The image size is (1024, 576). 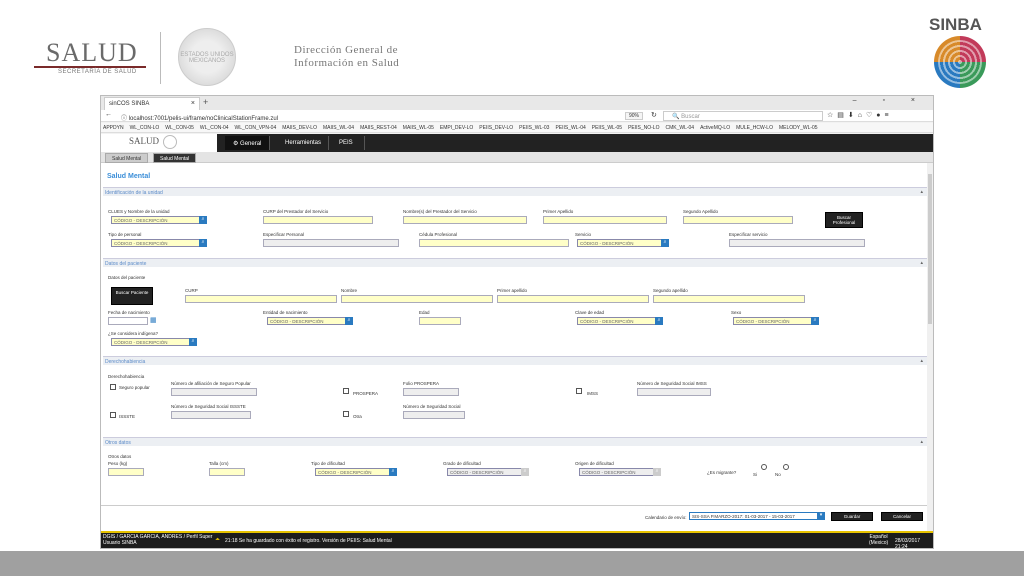 I want to click on select-sexo: CÓDIGO - DESCRIPCIÓN ⌕, so click(x=776, y=321).